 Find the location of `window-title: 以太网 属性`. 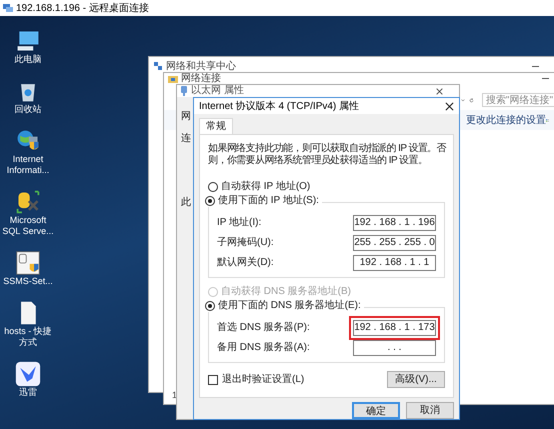

window-title: 以太网 属性 is located at coordinates (217, 91).